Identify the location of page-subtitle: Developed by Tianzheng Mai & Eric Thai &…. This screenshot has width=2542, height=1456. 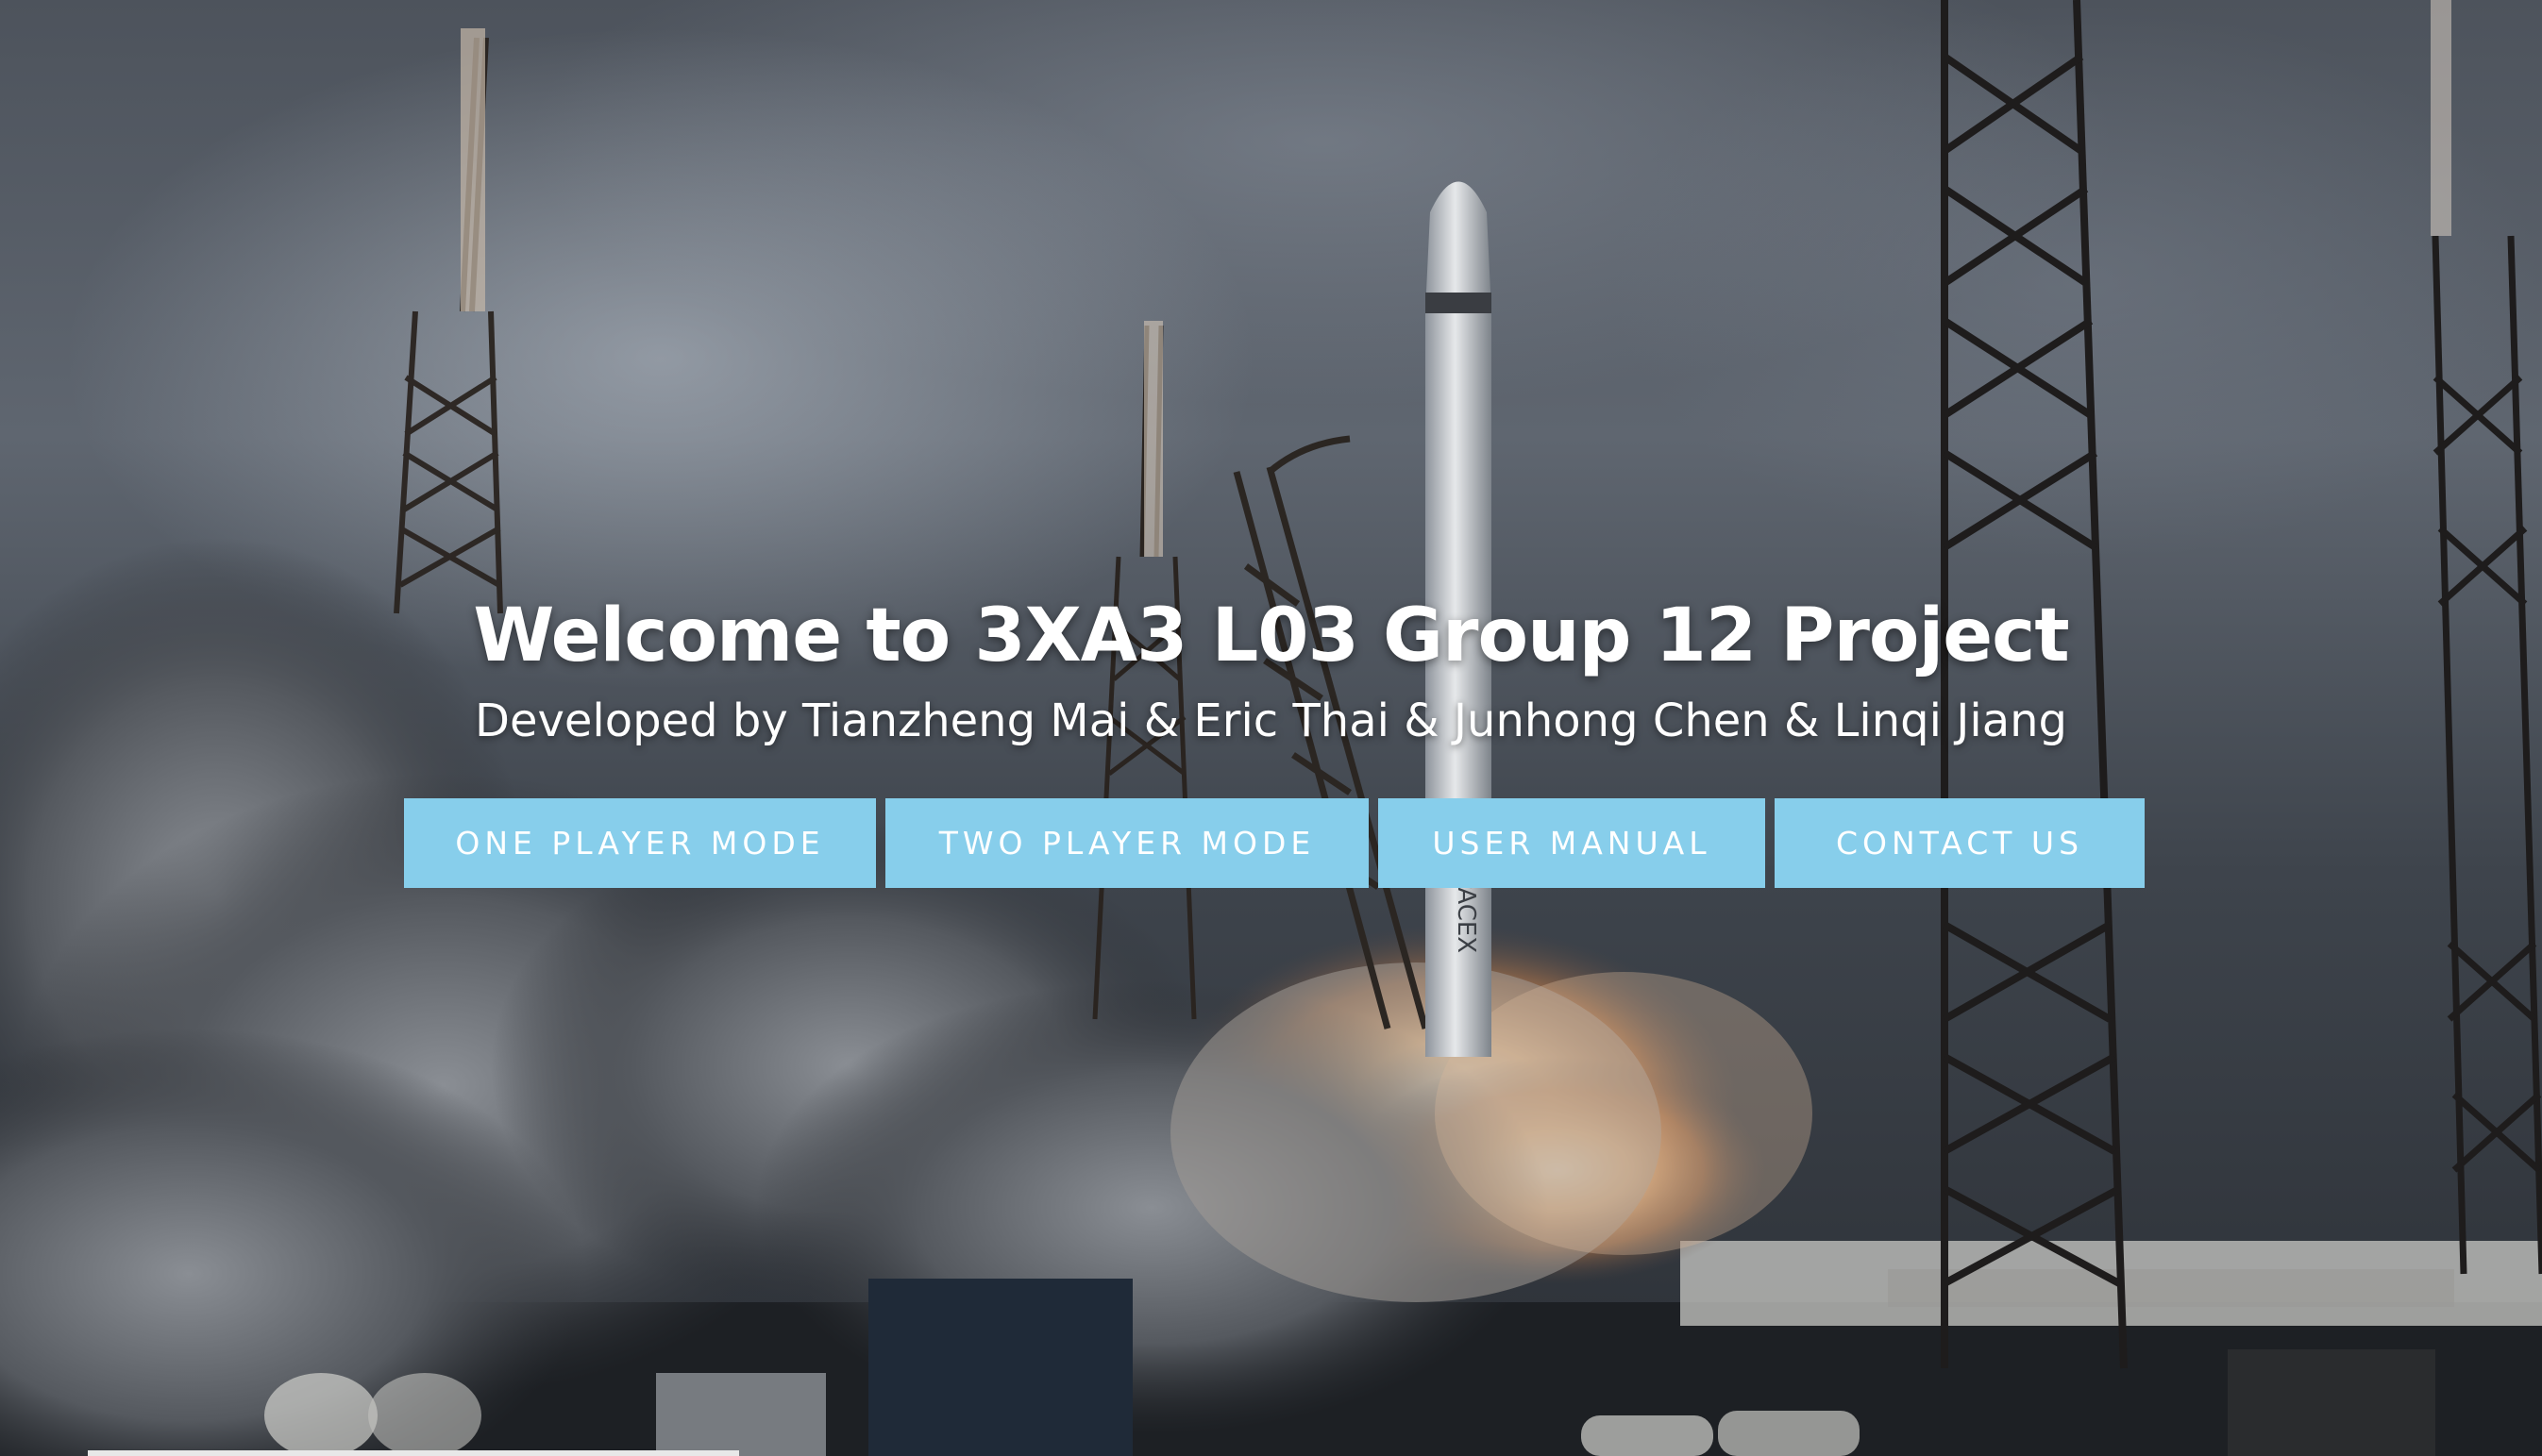
(1271, 721).